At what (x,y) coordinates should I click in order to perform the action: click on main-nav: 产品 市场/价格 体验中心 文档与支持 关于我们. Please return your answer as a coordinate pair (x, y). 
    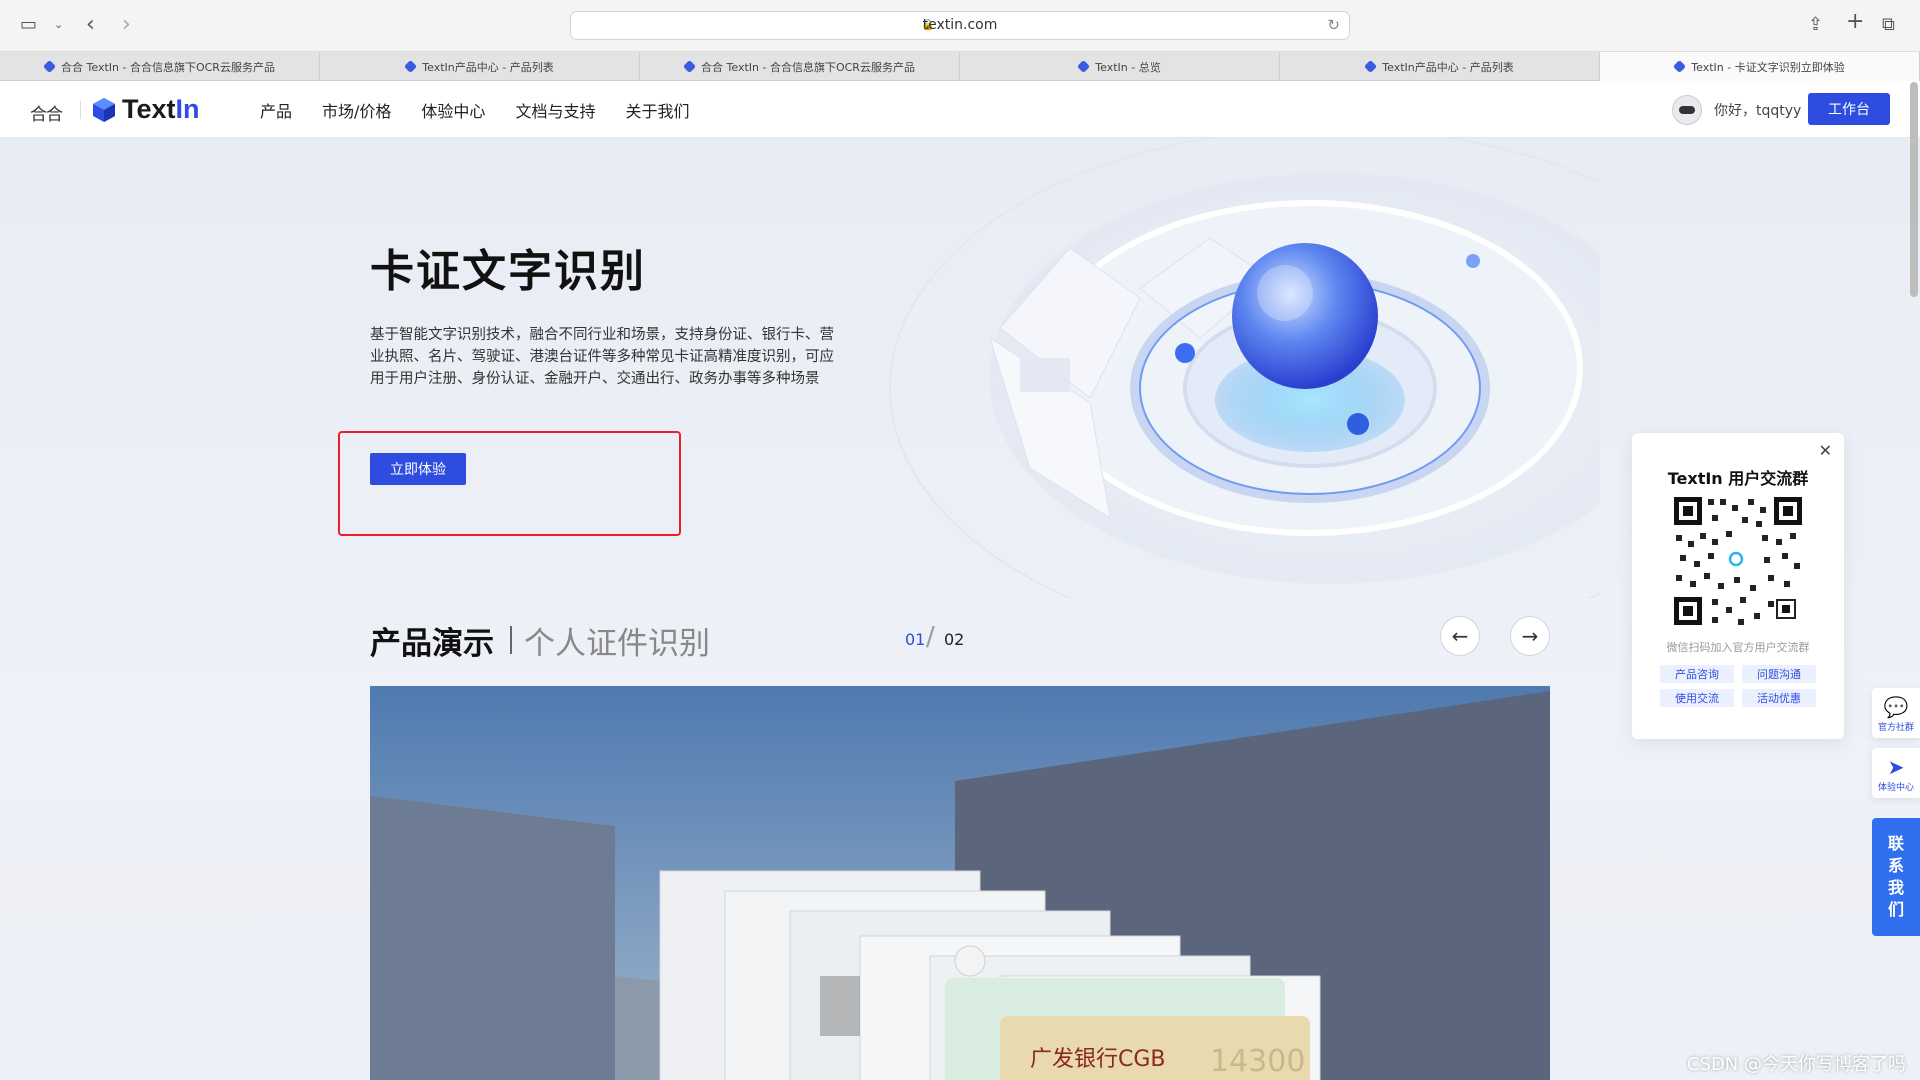
    Looking at the image, I should click on (489, 109).